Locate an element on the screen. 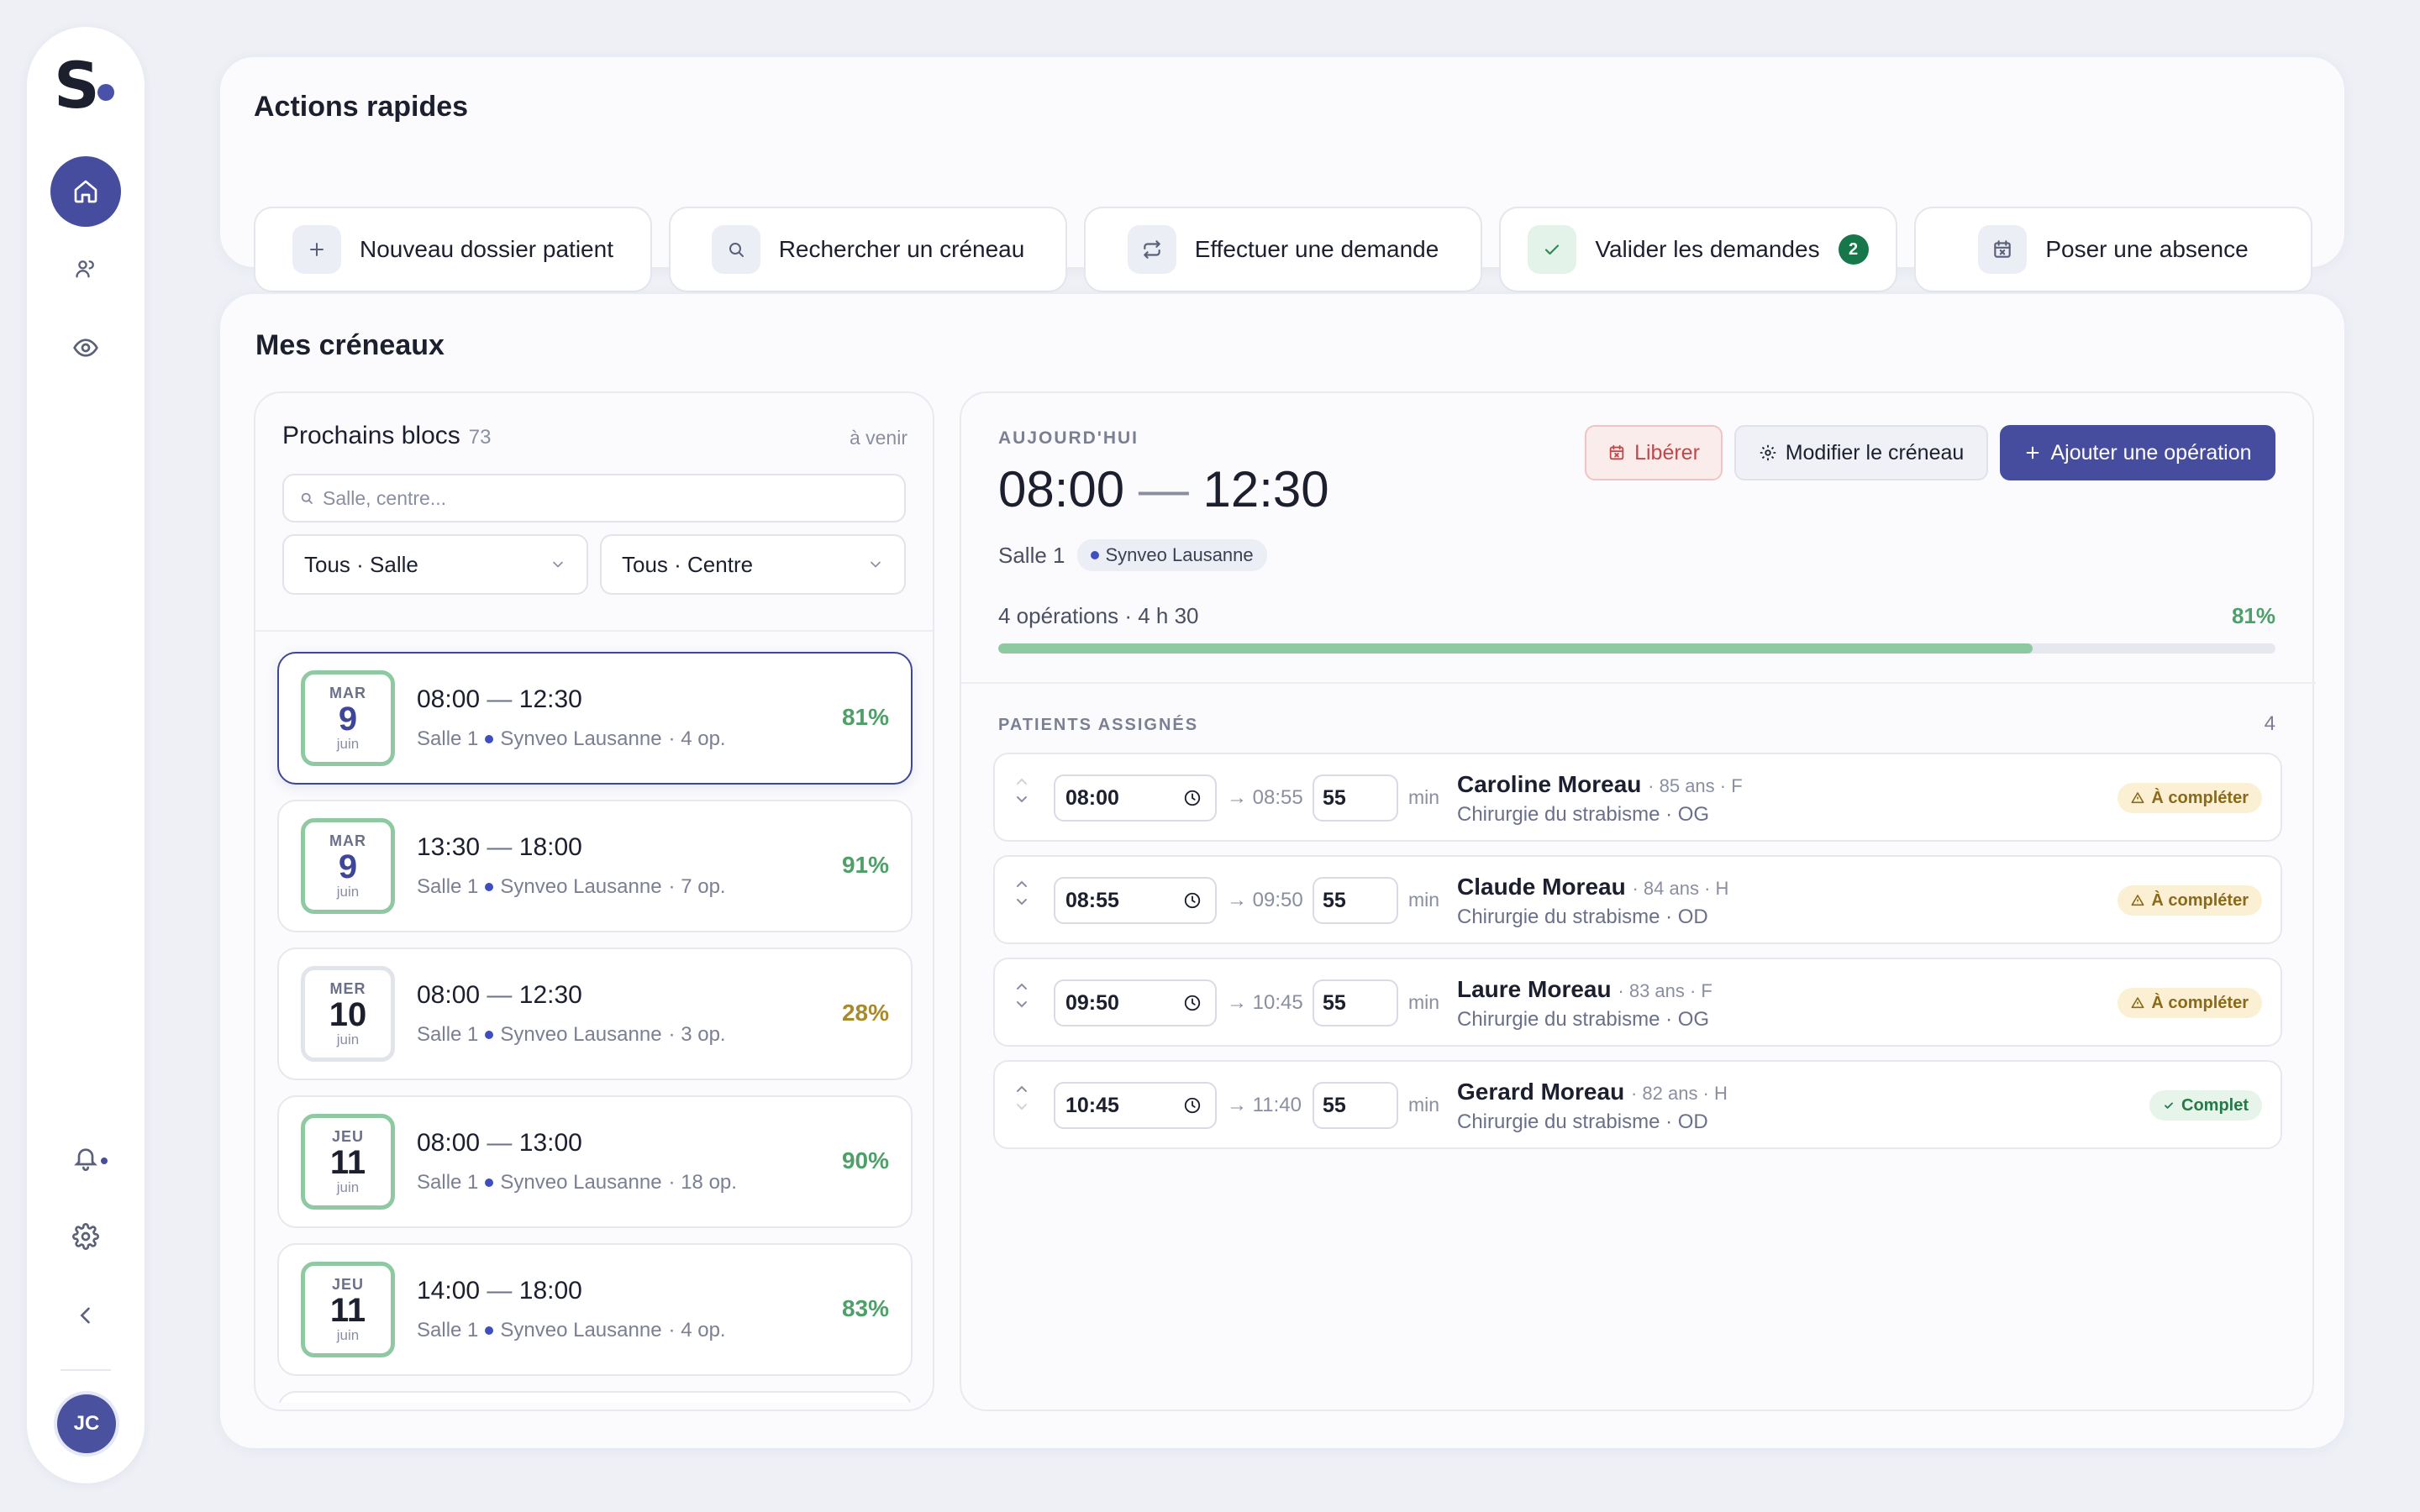 This screenshot has height=1512, width=2420. patients-nav-button is located at coordinates (85, 269).